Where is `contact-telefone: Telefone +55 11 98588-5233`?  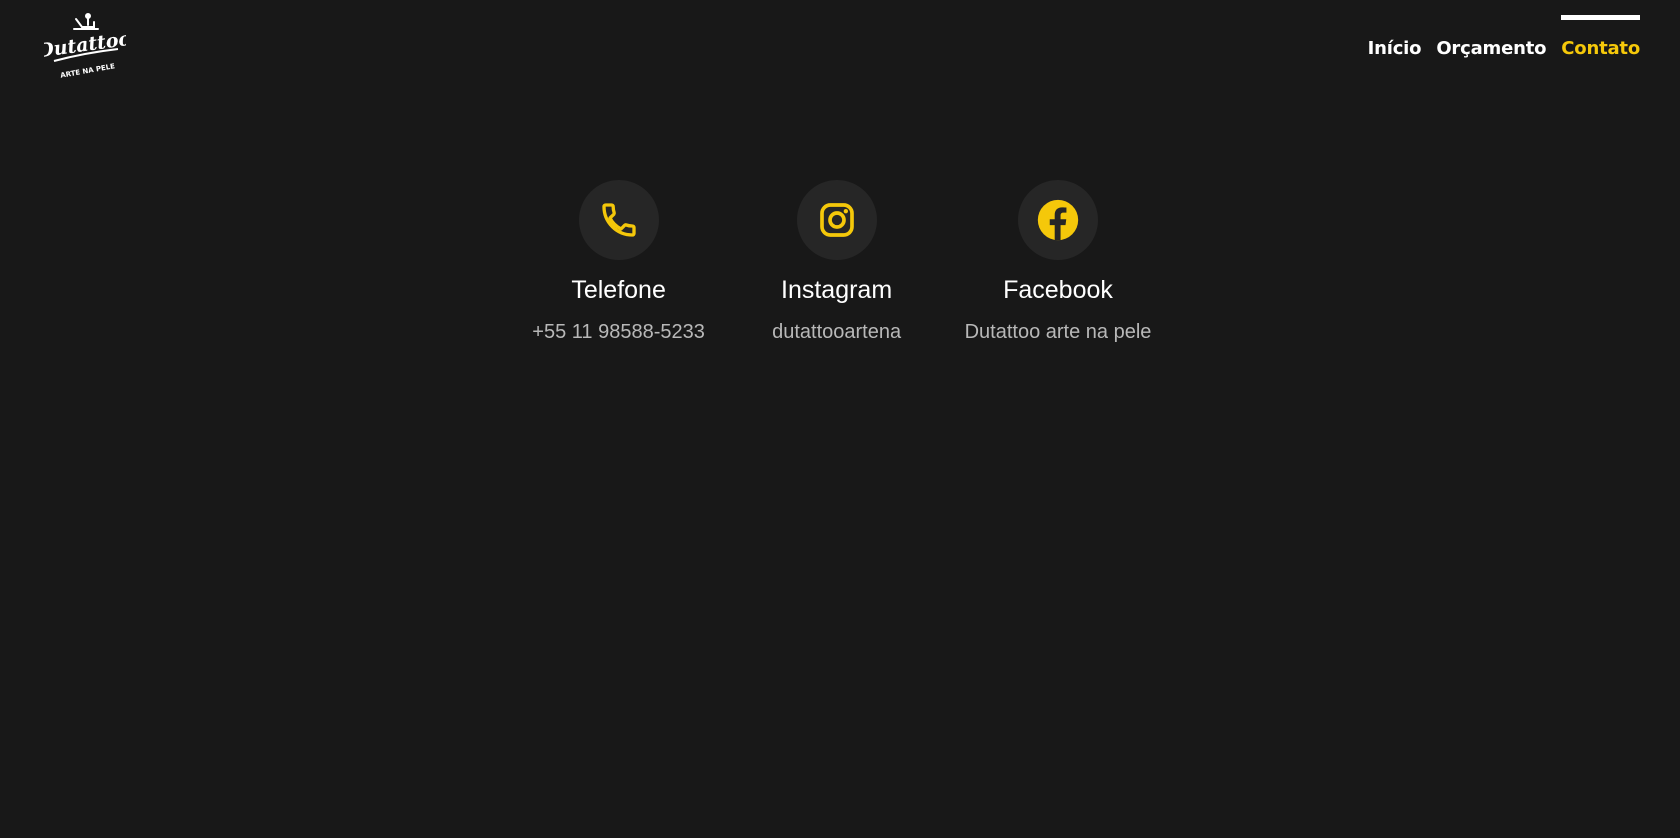
contact-telefone: Telefone +55 11 98588-5233 is located at coordinates (619, 262).